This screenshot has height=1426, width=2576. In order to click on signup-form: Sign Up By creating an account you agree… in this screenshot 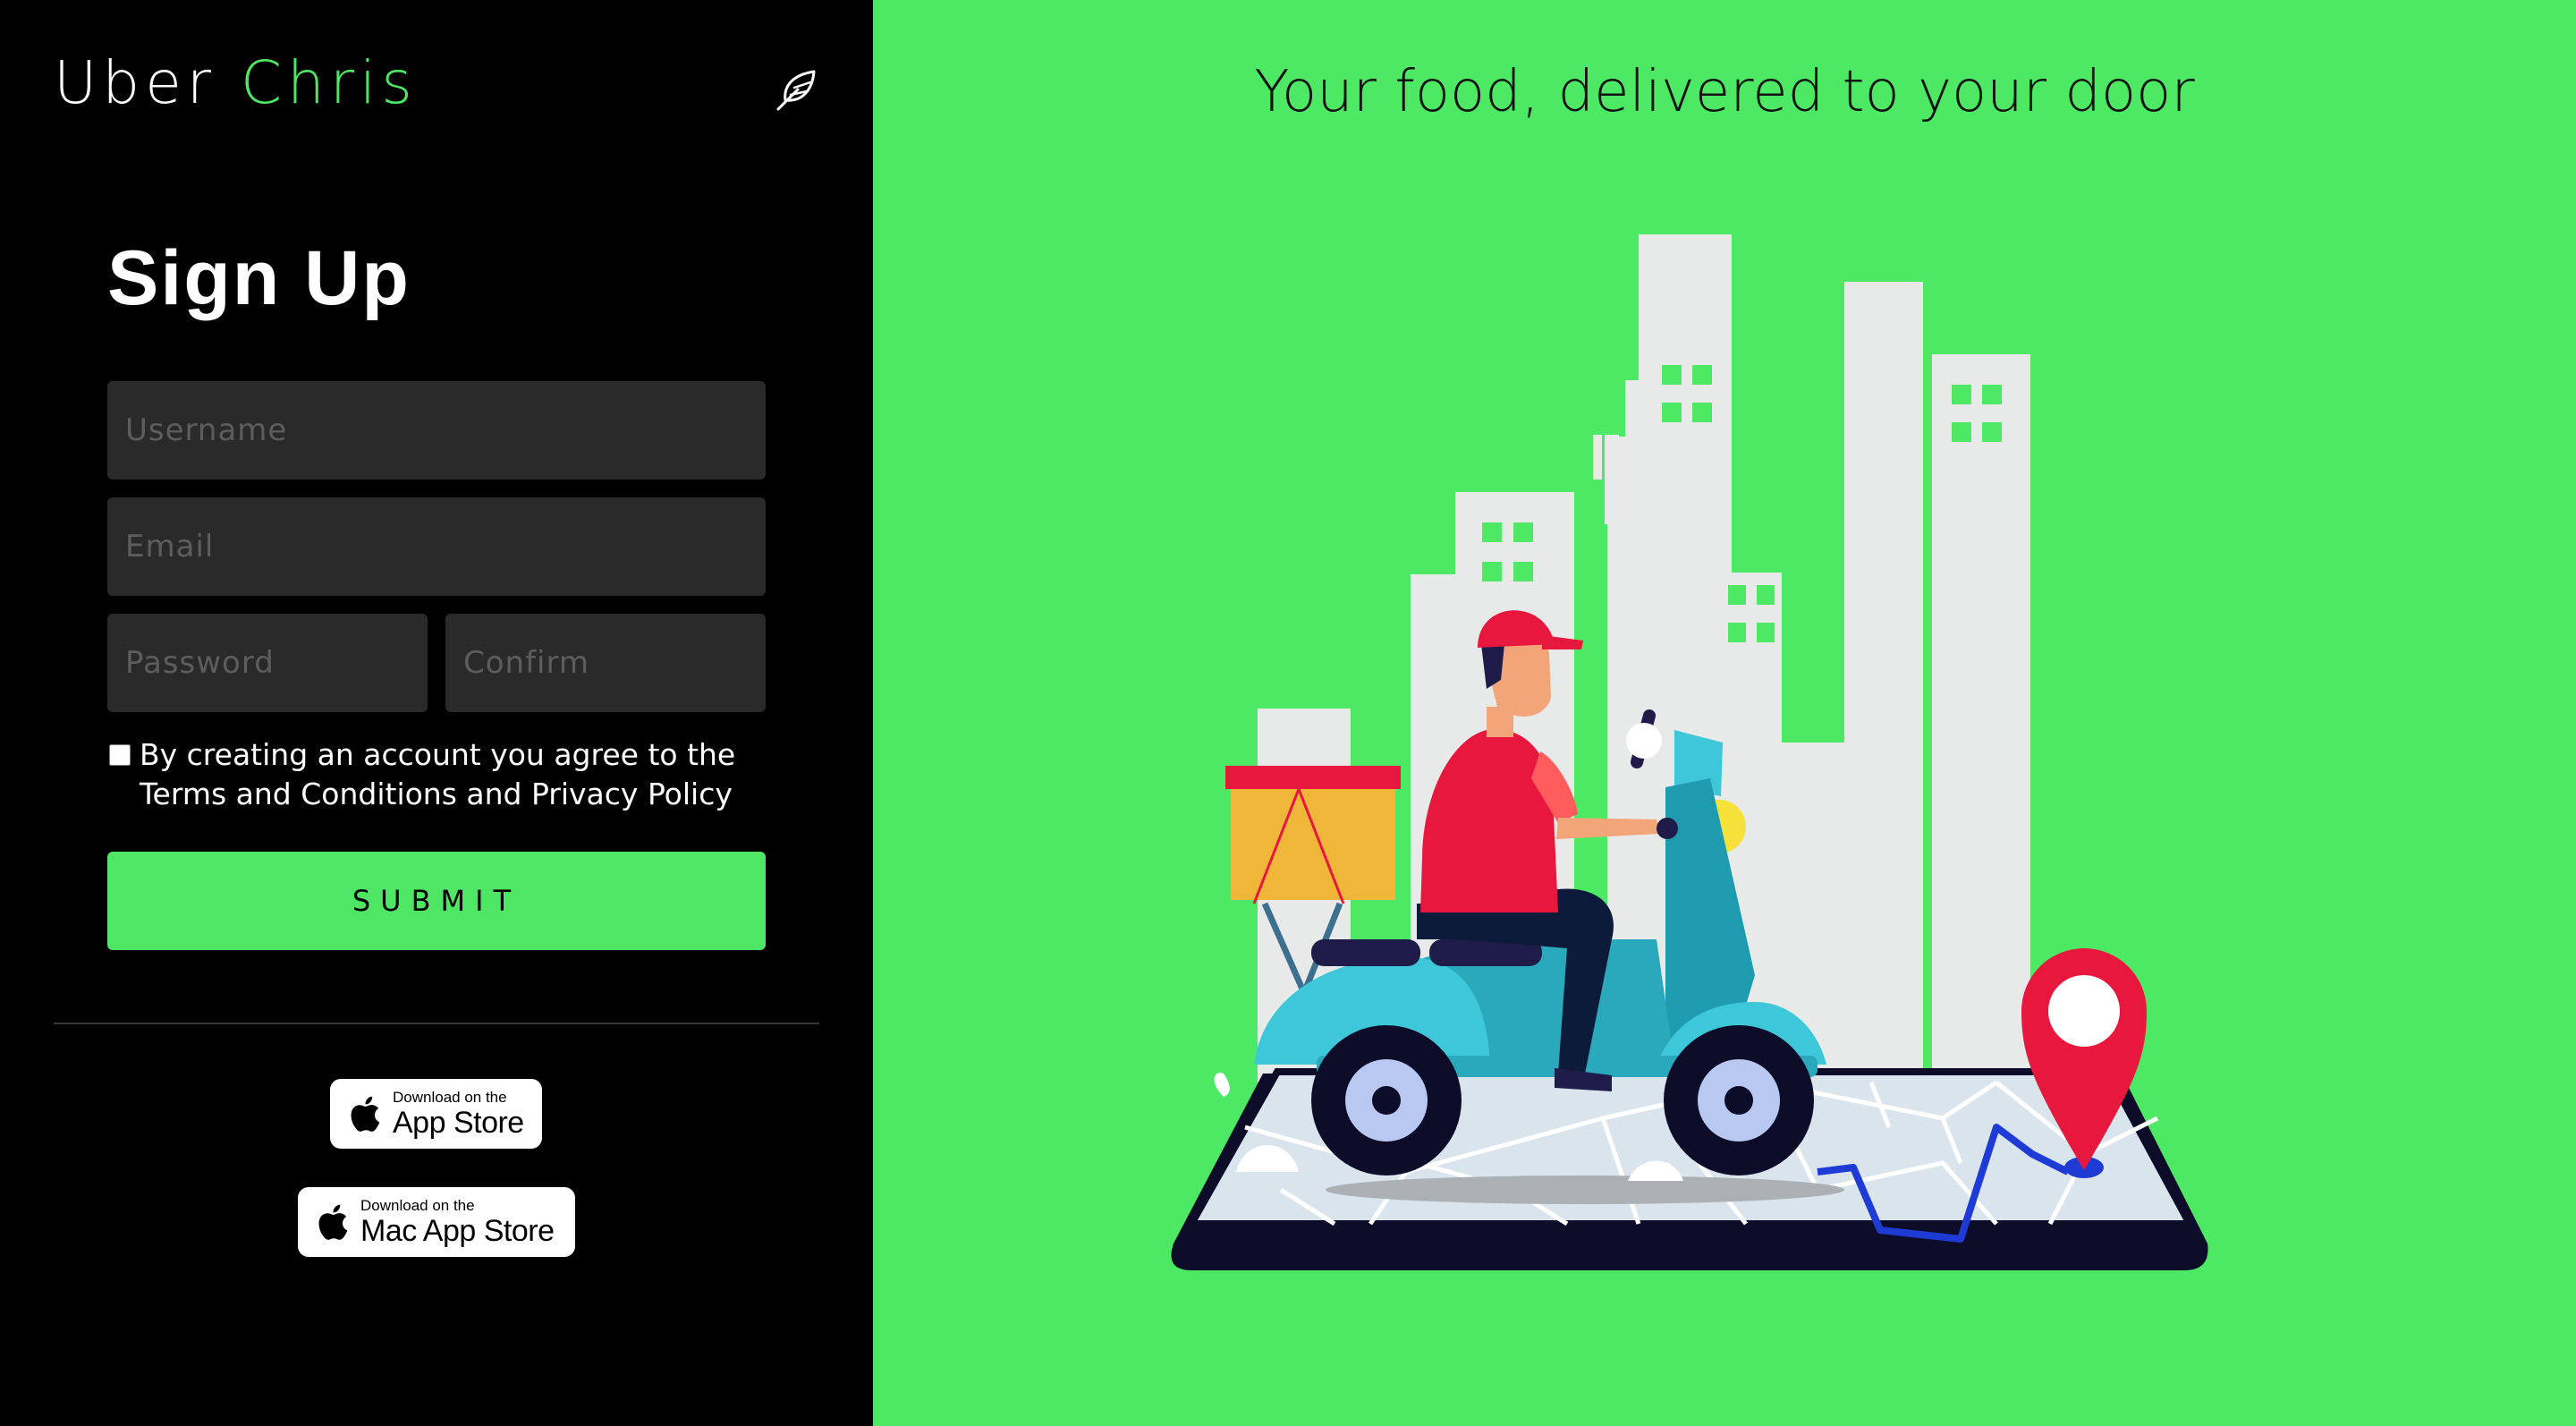, I will do `click(436, 595)`.